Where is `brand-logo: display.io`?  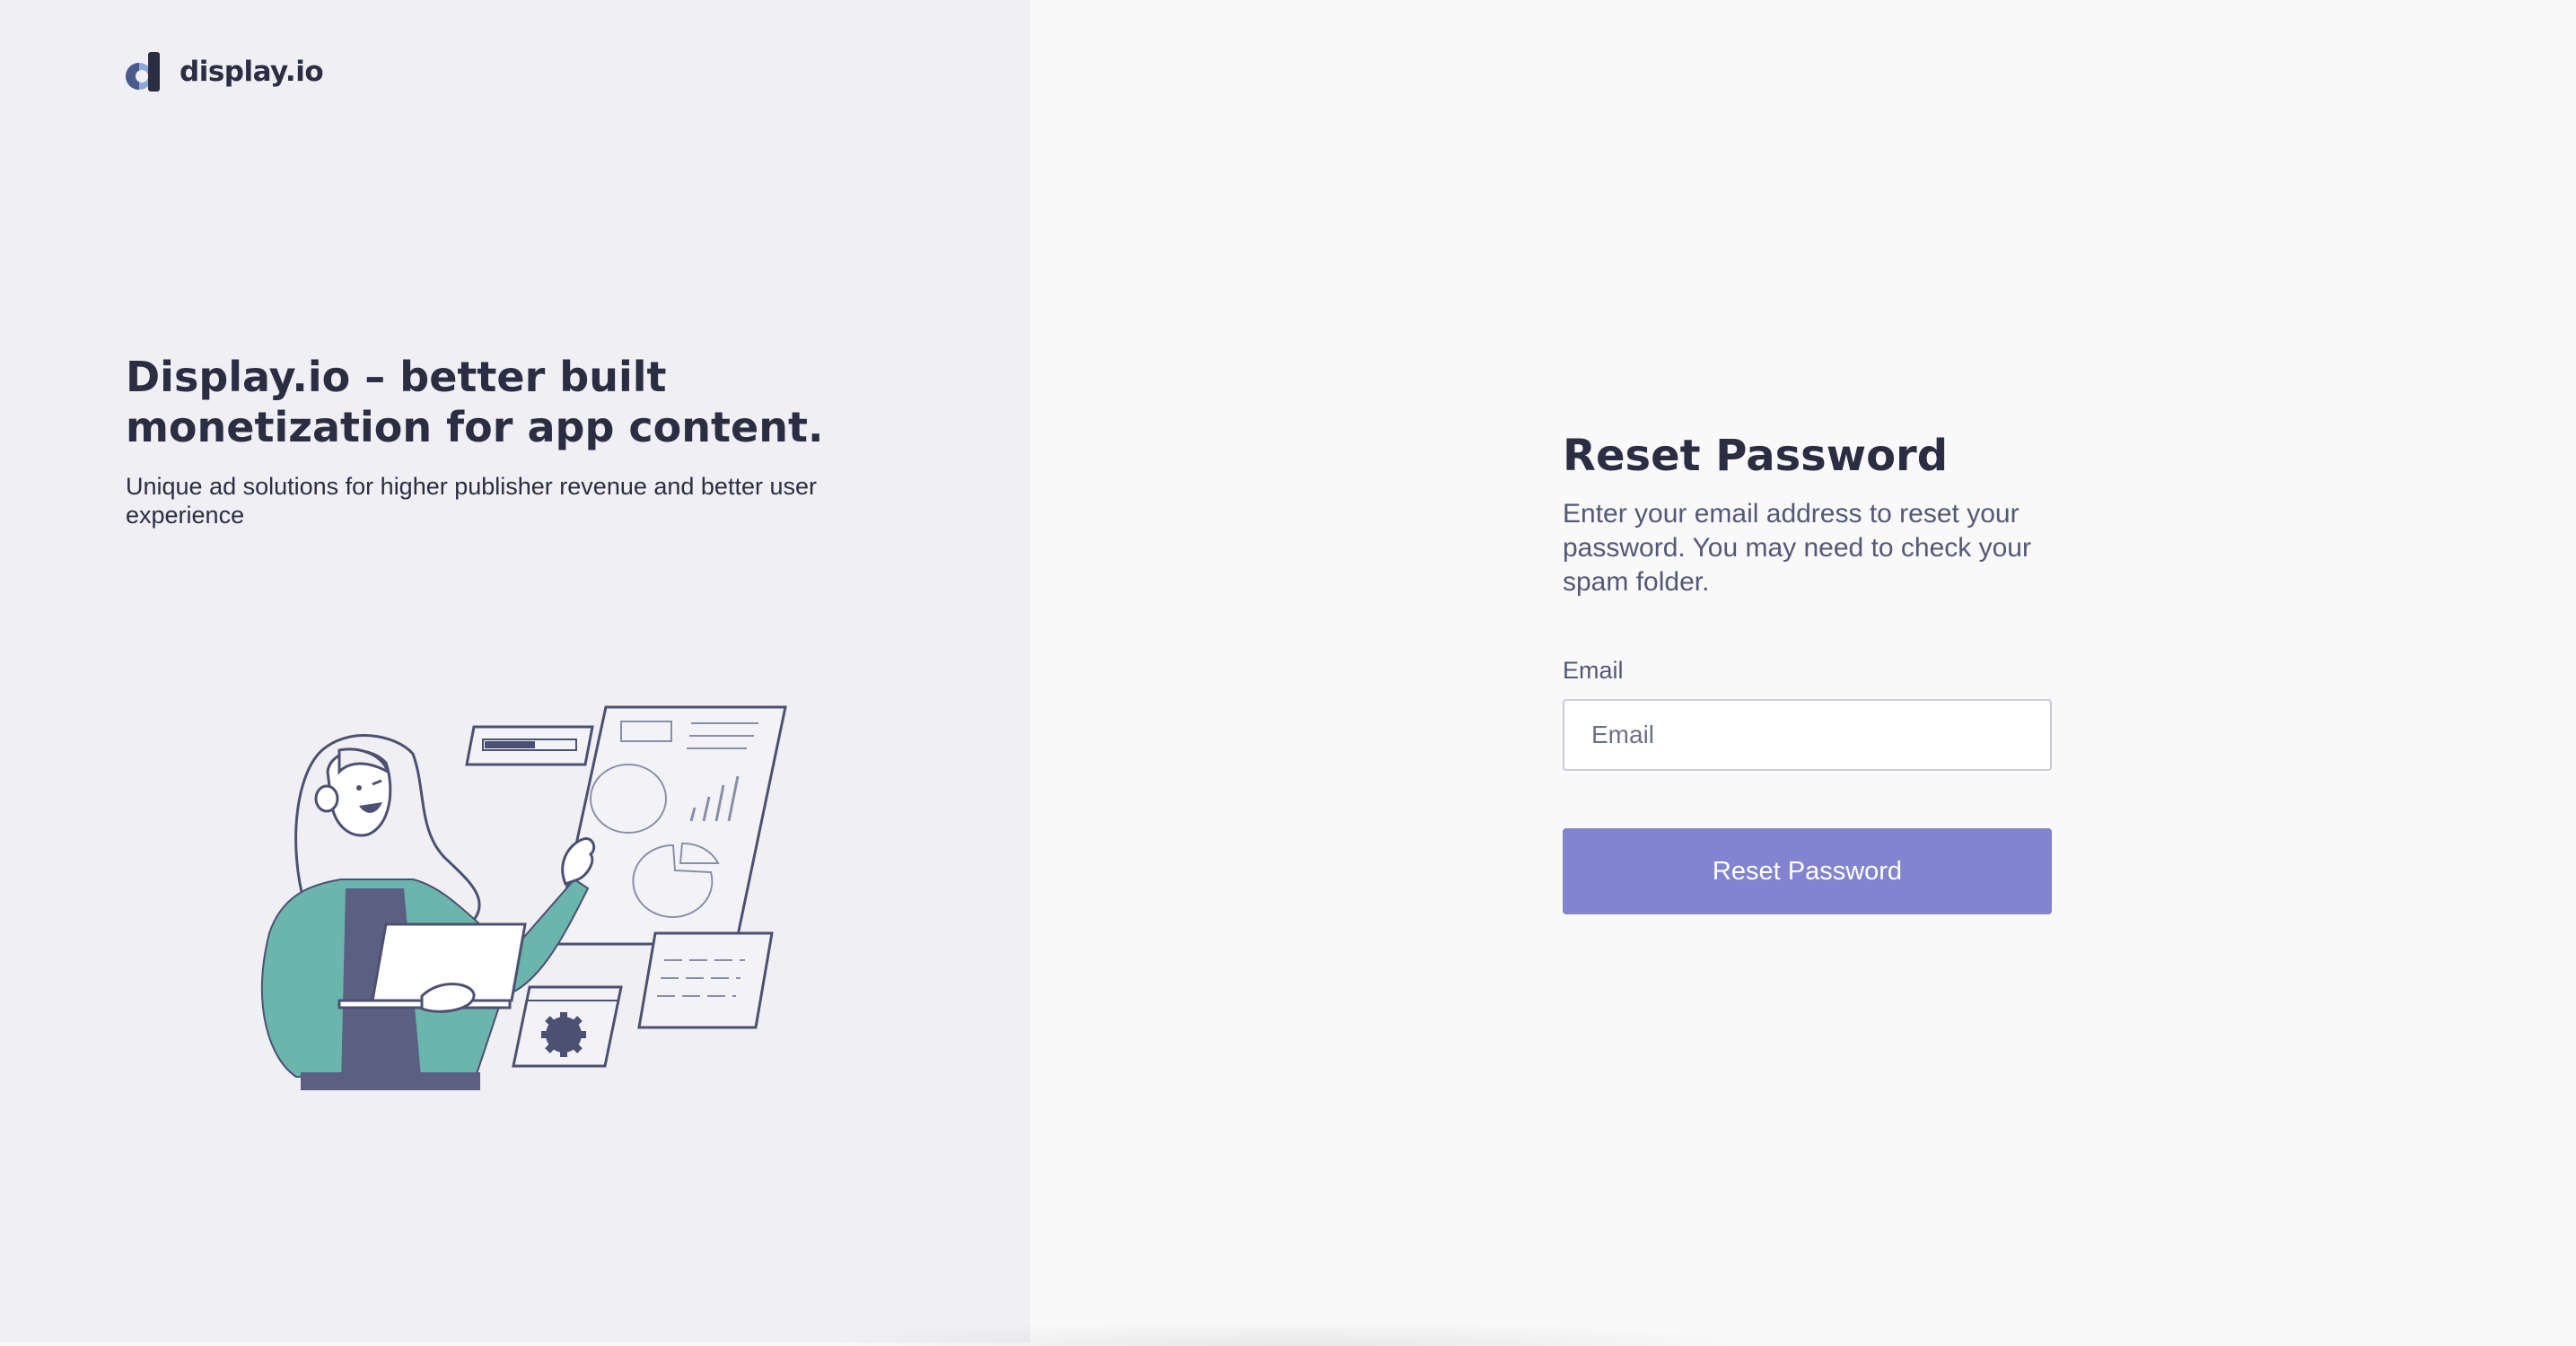
brand-logo: display.io is located at coordinates (224, 71).